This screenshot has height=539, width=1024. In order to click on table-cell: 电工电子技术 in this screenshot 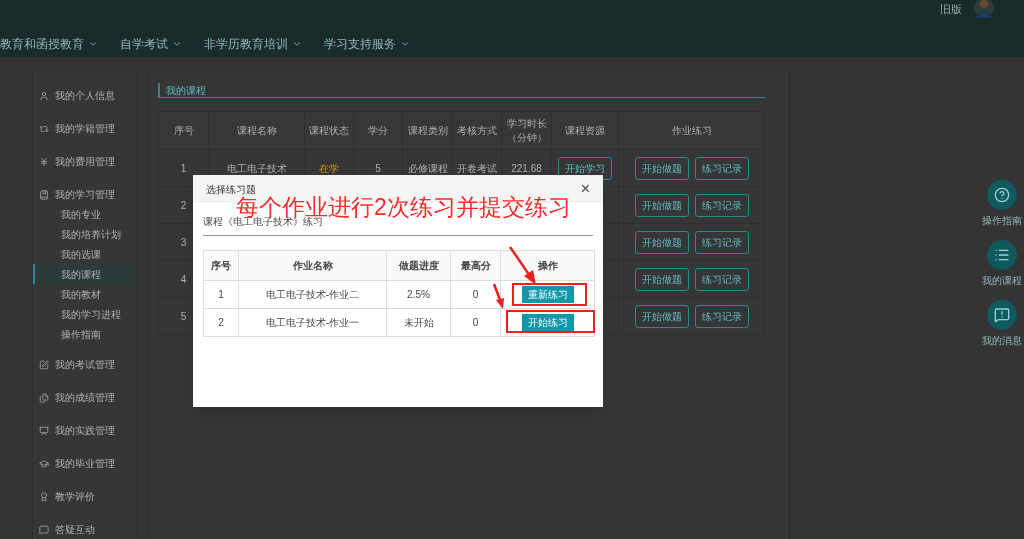, I will do `click(256, 168)`.